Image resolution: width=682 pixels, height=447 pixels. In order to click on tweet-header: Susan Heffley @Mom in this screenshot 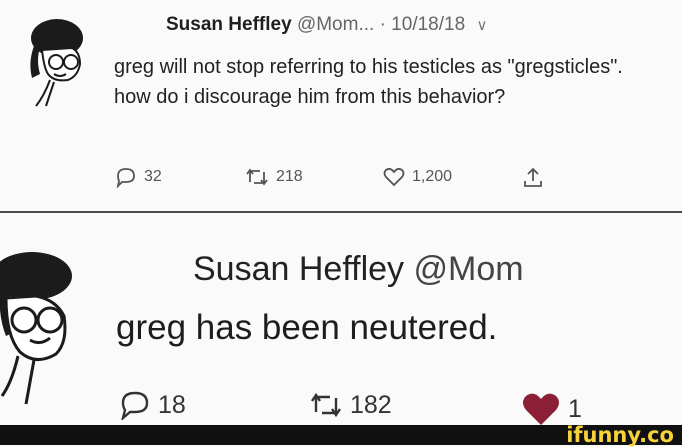, I will do `click(358, 269)`.